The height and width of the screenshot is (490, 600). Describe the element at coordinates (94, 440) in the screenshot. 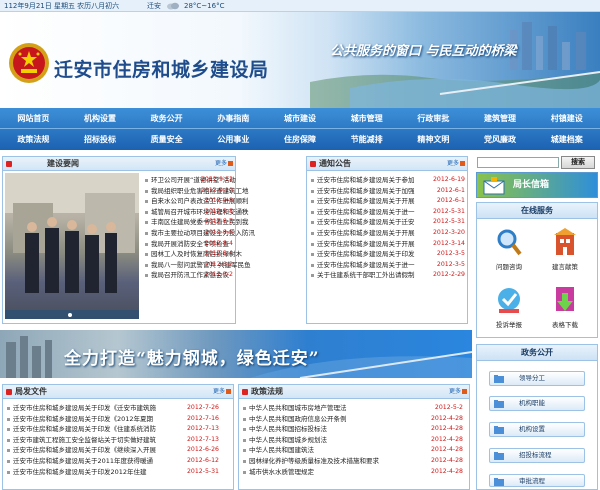

I see `list-item-title: 迁安市建筑工程施工安全监督站关于切实做好建筑` at that location.